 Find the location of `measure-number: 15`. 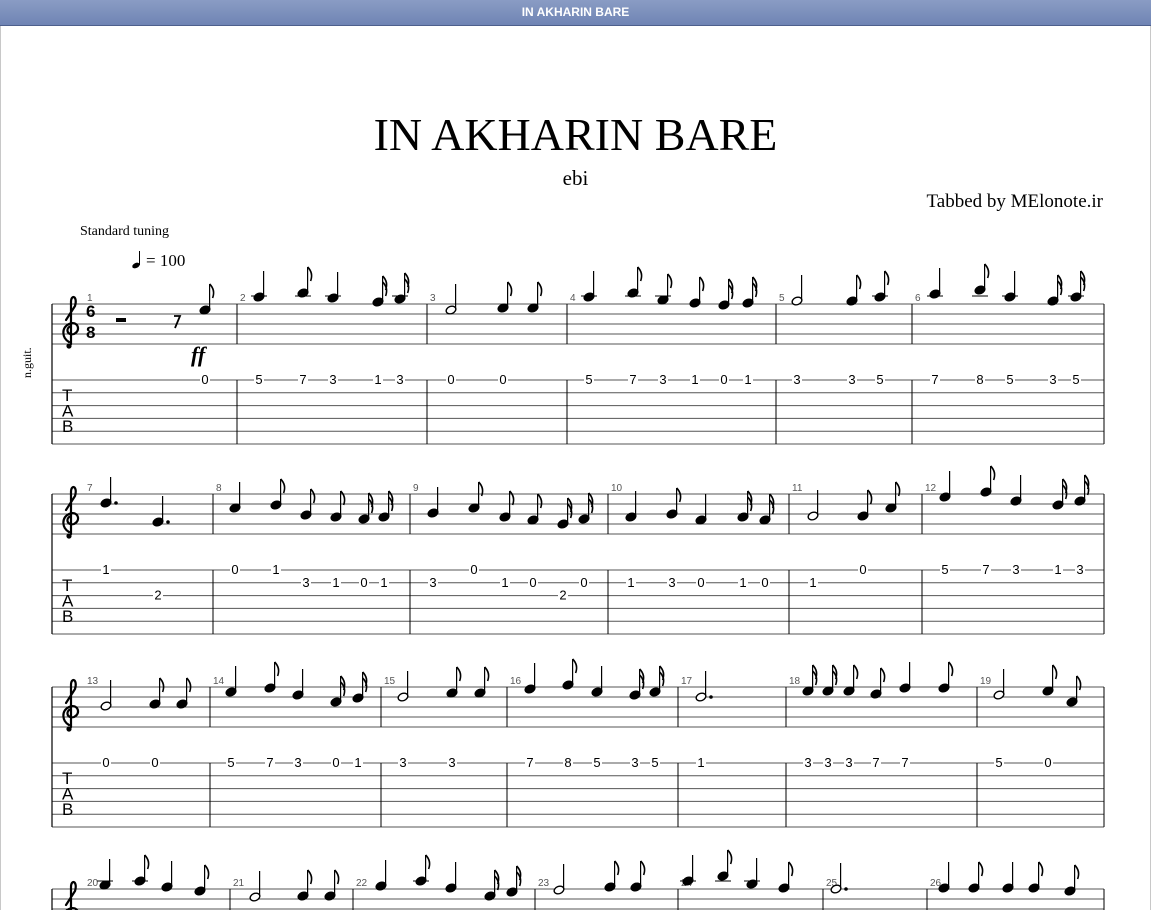

measure-number: 15 is located at coordinates (390, 681).